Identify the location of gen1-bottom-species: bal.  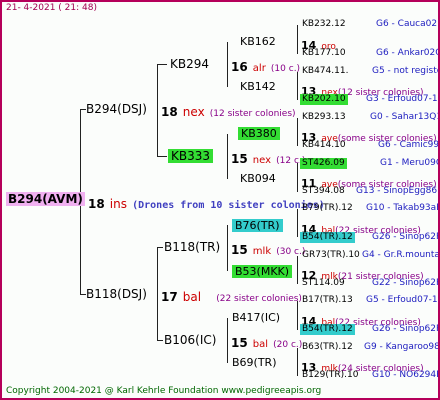
(192, 297).